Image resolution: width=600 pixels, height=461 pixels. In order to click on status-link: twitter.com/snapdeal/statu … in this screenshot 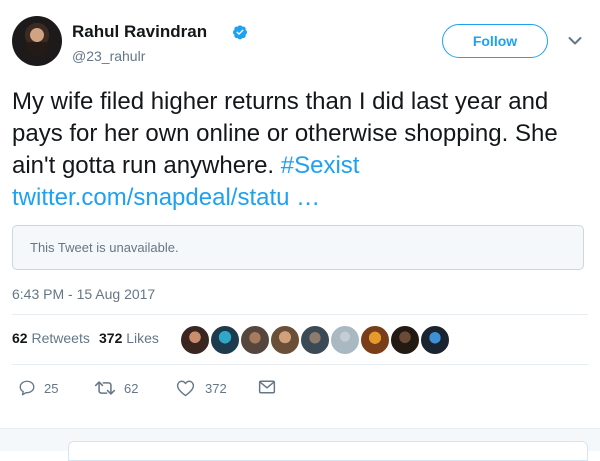, I will do `click(166, 197)`.